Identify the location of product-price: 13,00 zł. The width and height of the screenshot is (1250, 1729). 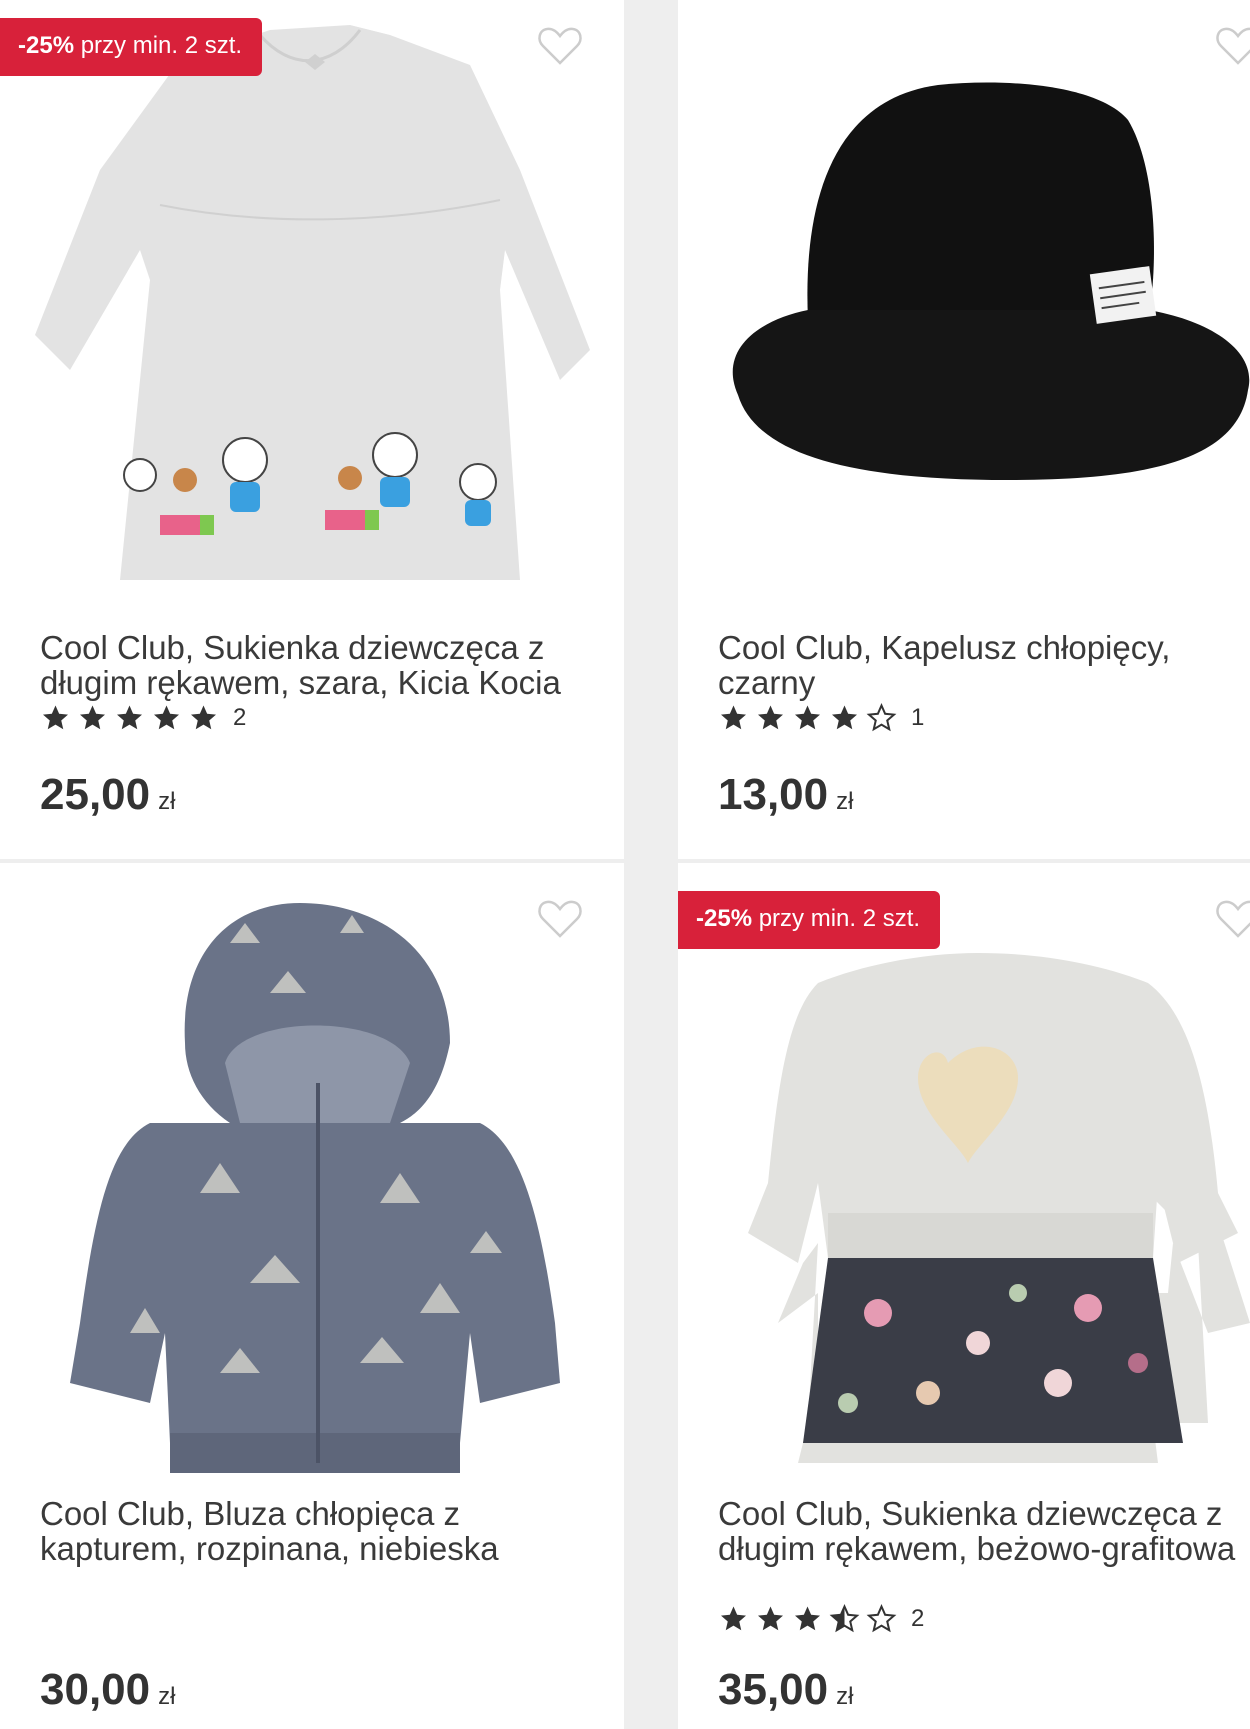
(785, 795).